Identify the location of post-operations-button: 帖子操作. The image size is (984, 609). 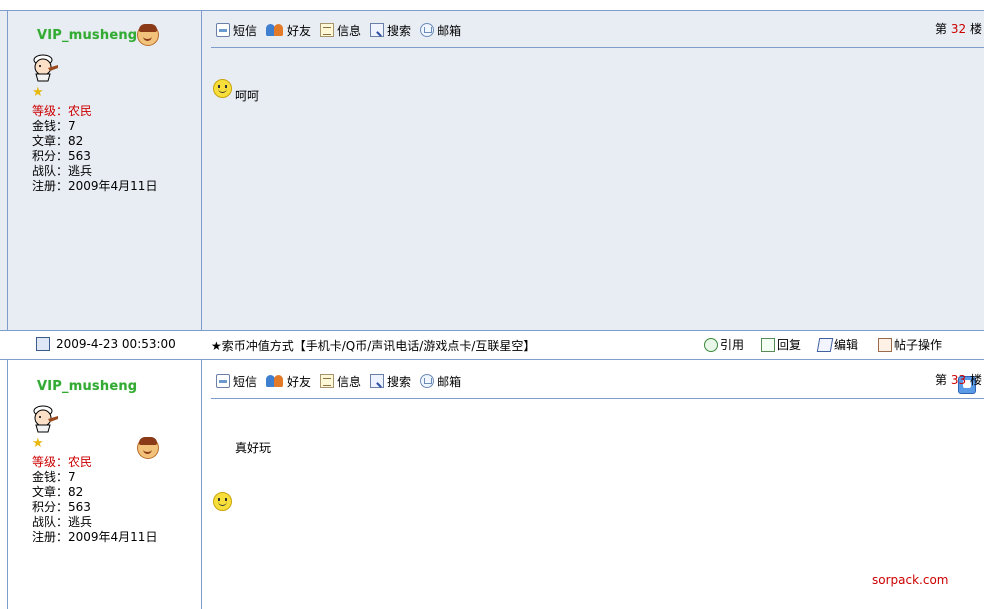
(910, 344).